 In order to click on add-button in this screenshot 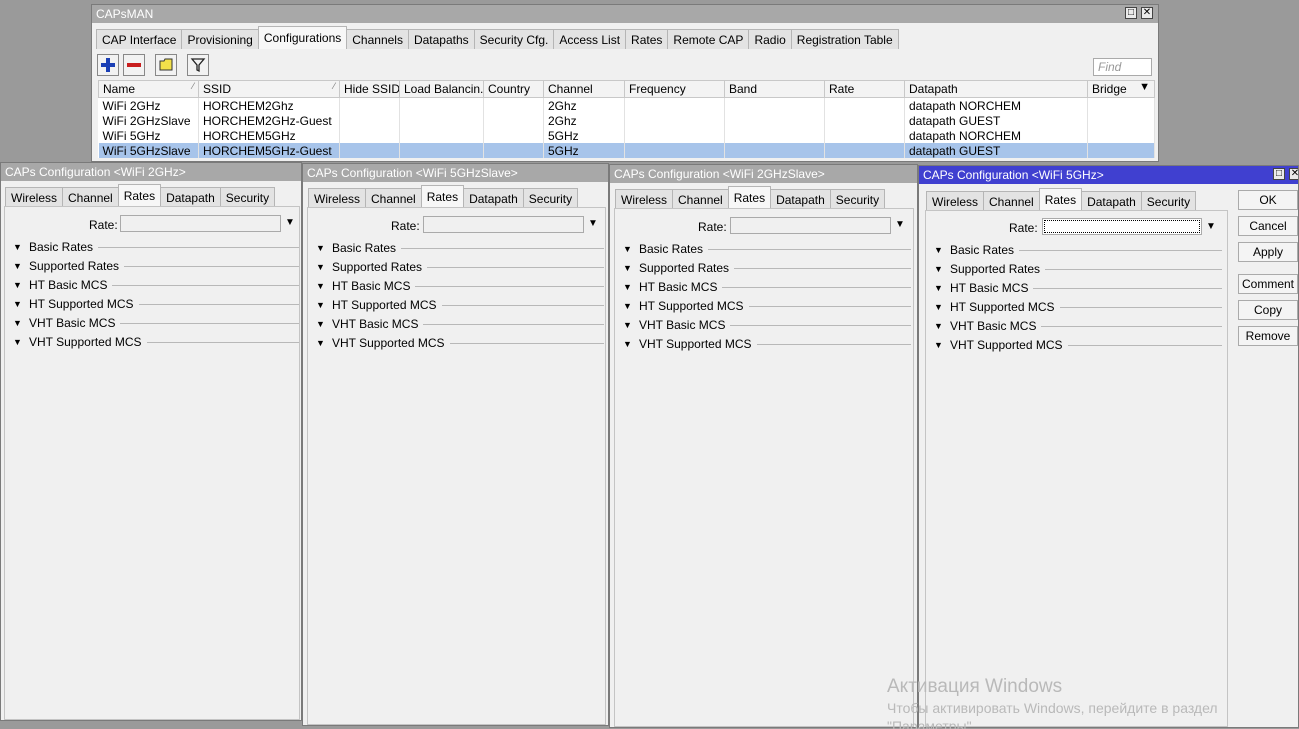, I will do `click(108, 65)`.